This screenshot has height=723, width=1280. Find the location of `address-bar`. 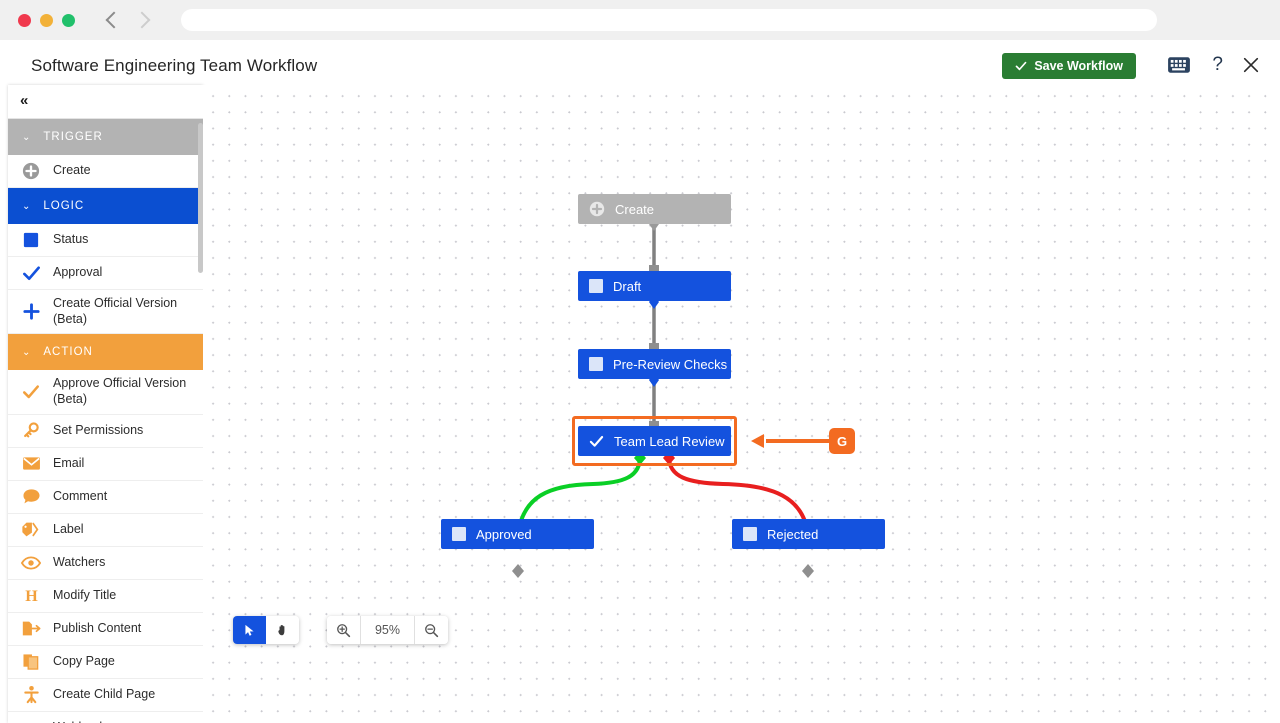

address-bar is located at coordinates (669, 20).